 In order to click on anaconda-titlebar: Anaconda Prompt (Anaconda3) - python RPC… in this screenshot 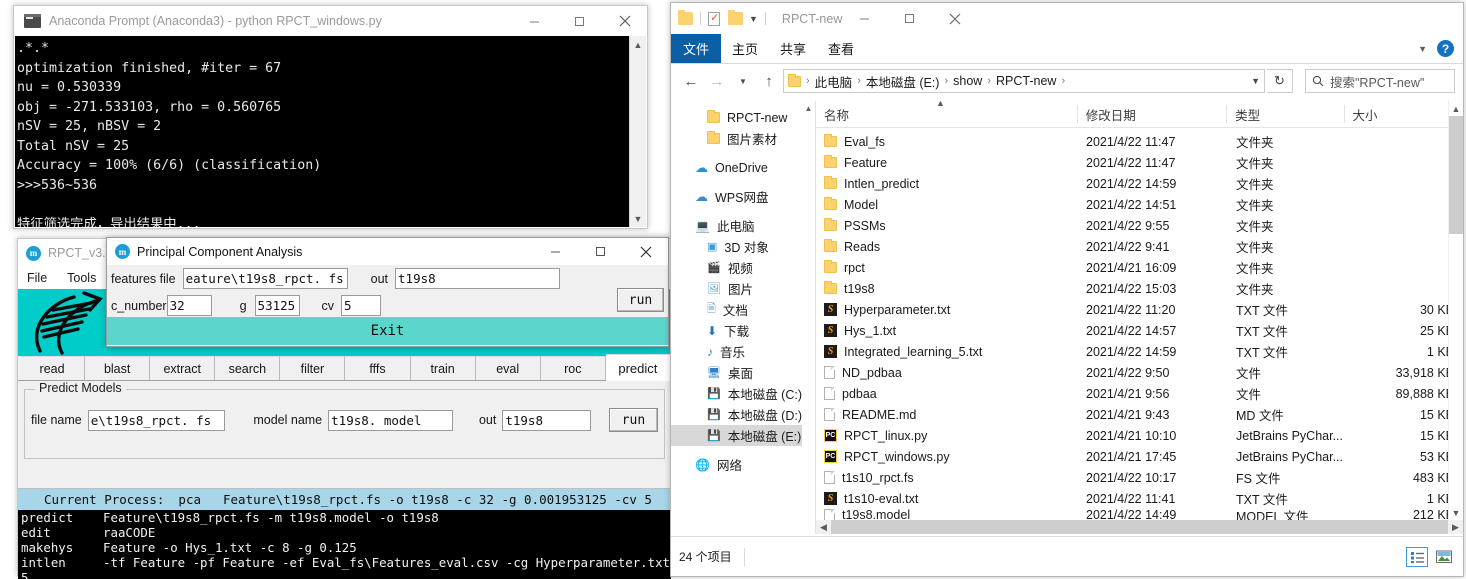, I will do `click(330, 21)`.